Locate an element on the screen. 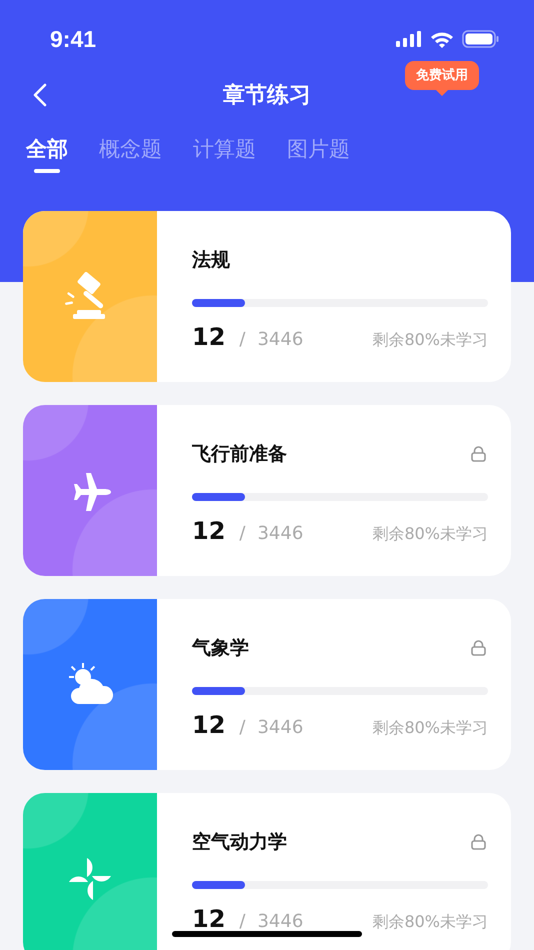 This screenshot has height=950, width=534. battery-icon is located at coordinates (481, 39).